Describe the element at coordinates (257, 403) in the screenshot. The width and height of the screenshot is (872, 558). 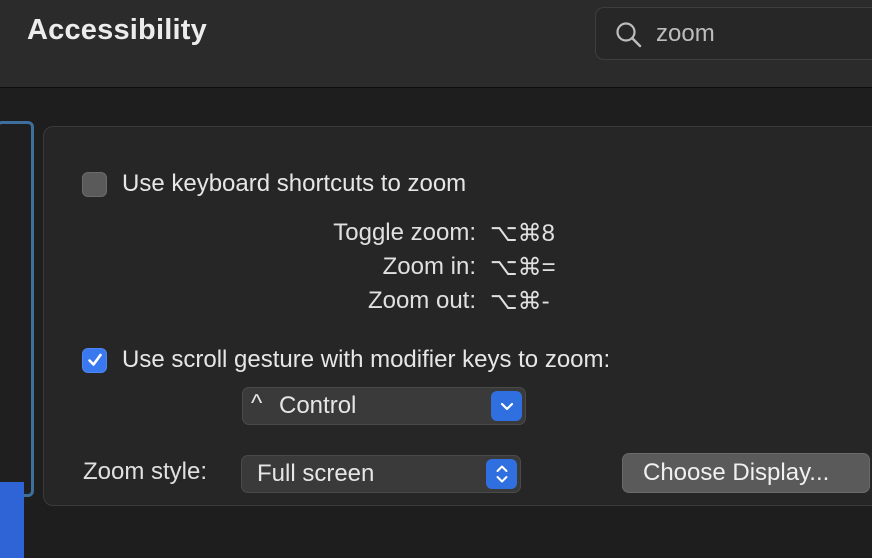
I see `caret-symbol: ^` at that location.